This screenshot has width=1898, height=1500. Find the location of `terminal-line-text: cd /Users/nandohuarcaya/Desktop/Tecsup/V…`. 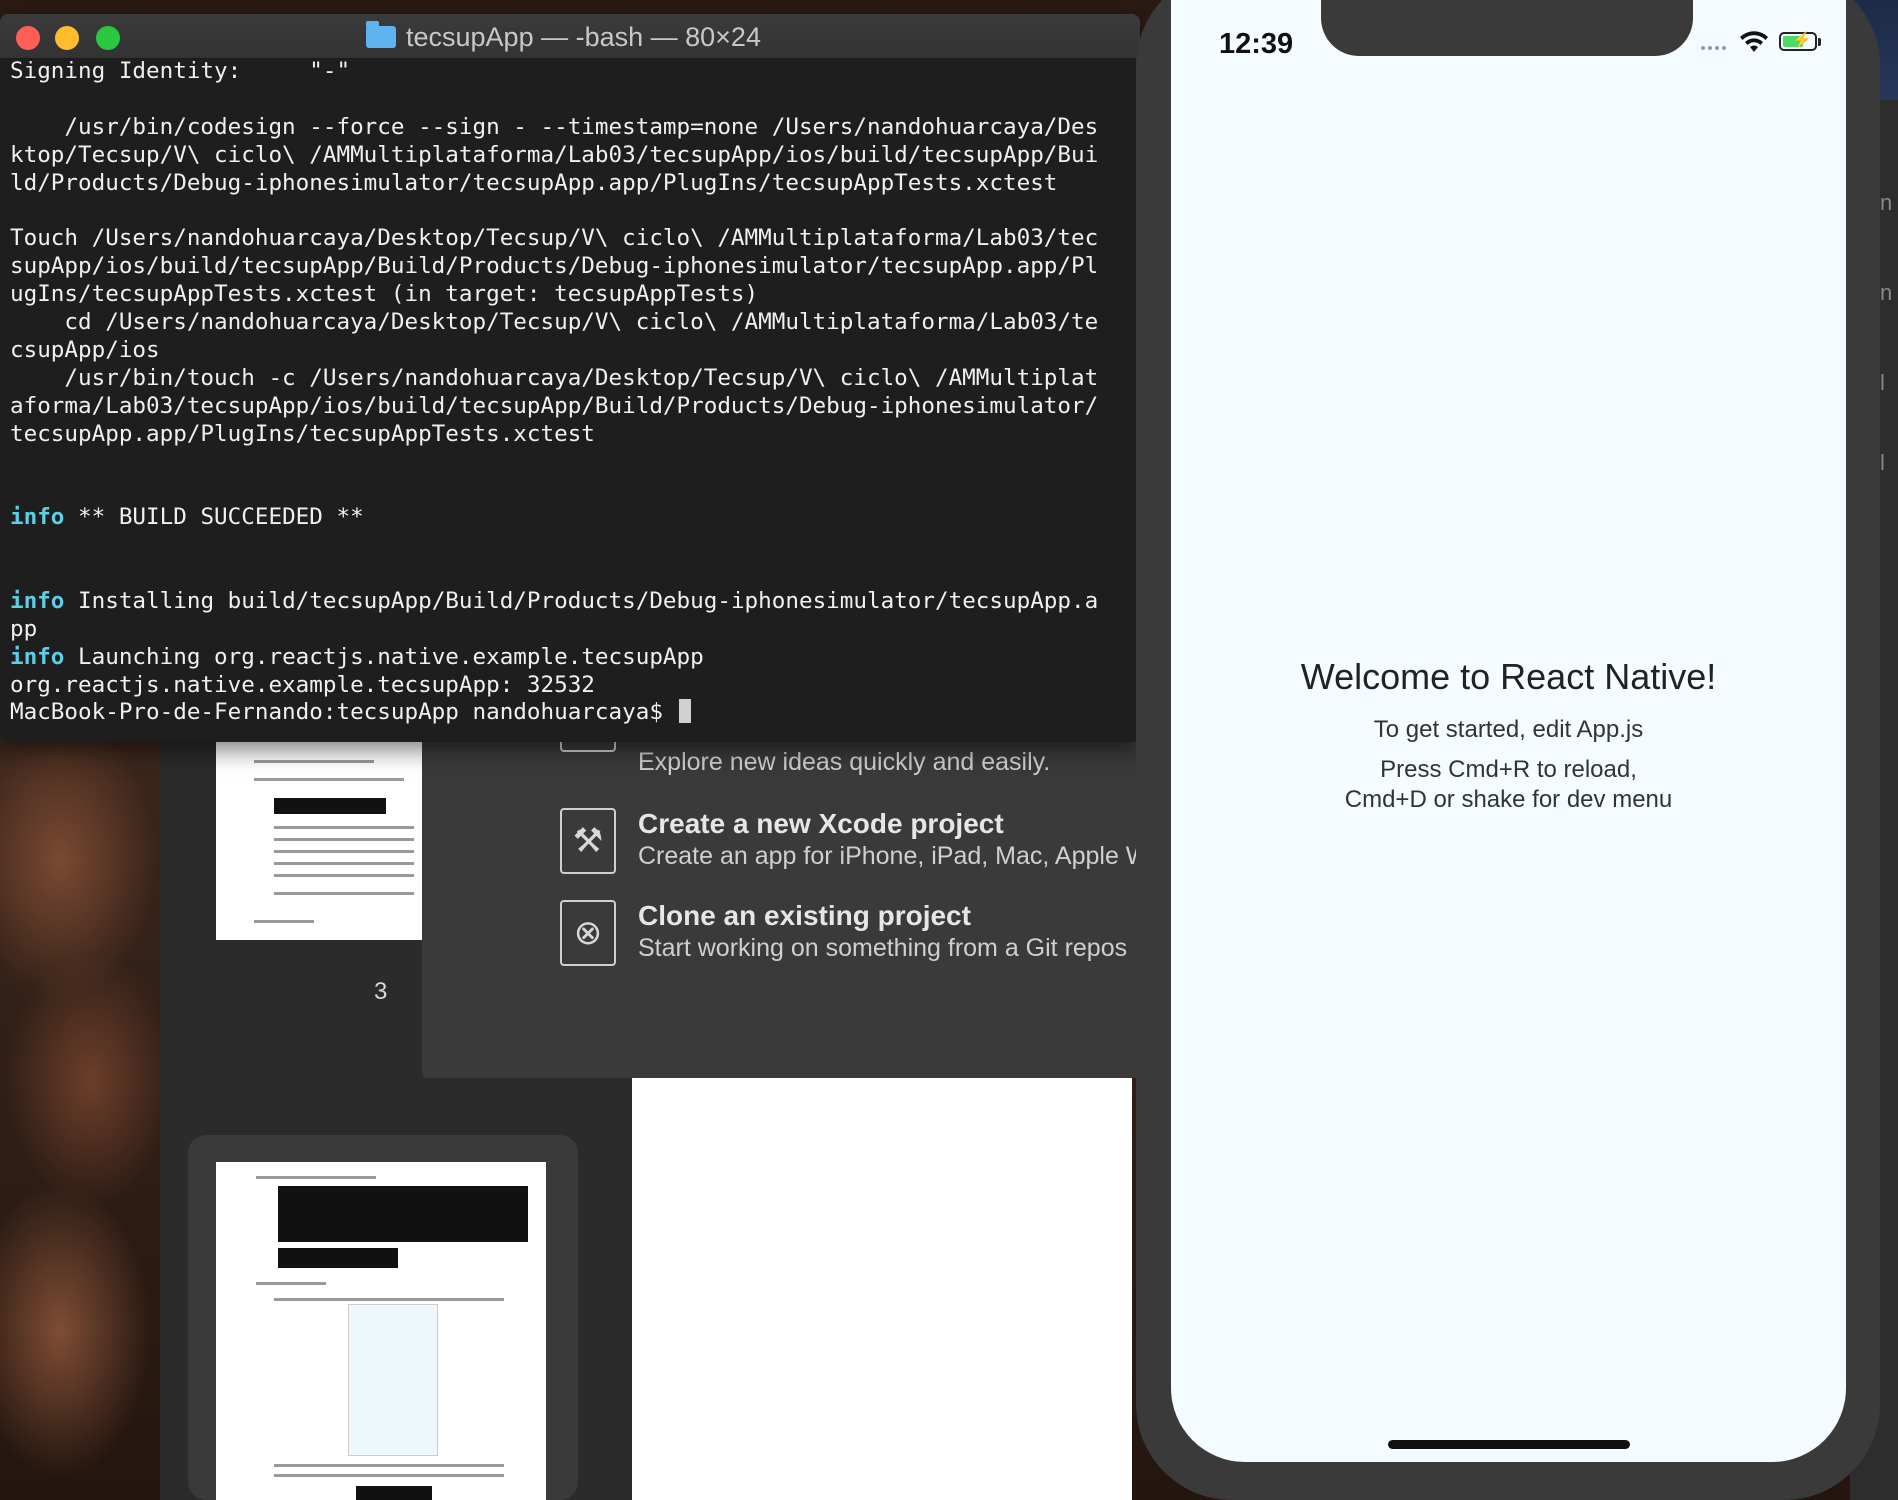

terminal-line-text: cd /Users/nandohuarcaya/Desktop/Tecsup/V… is located at coordinates (554, 322).